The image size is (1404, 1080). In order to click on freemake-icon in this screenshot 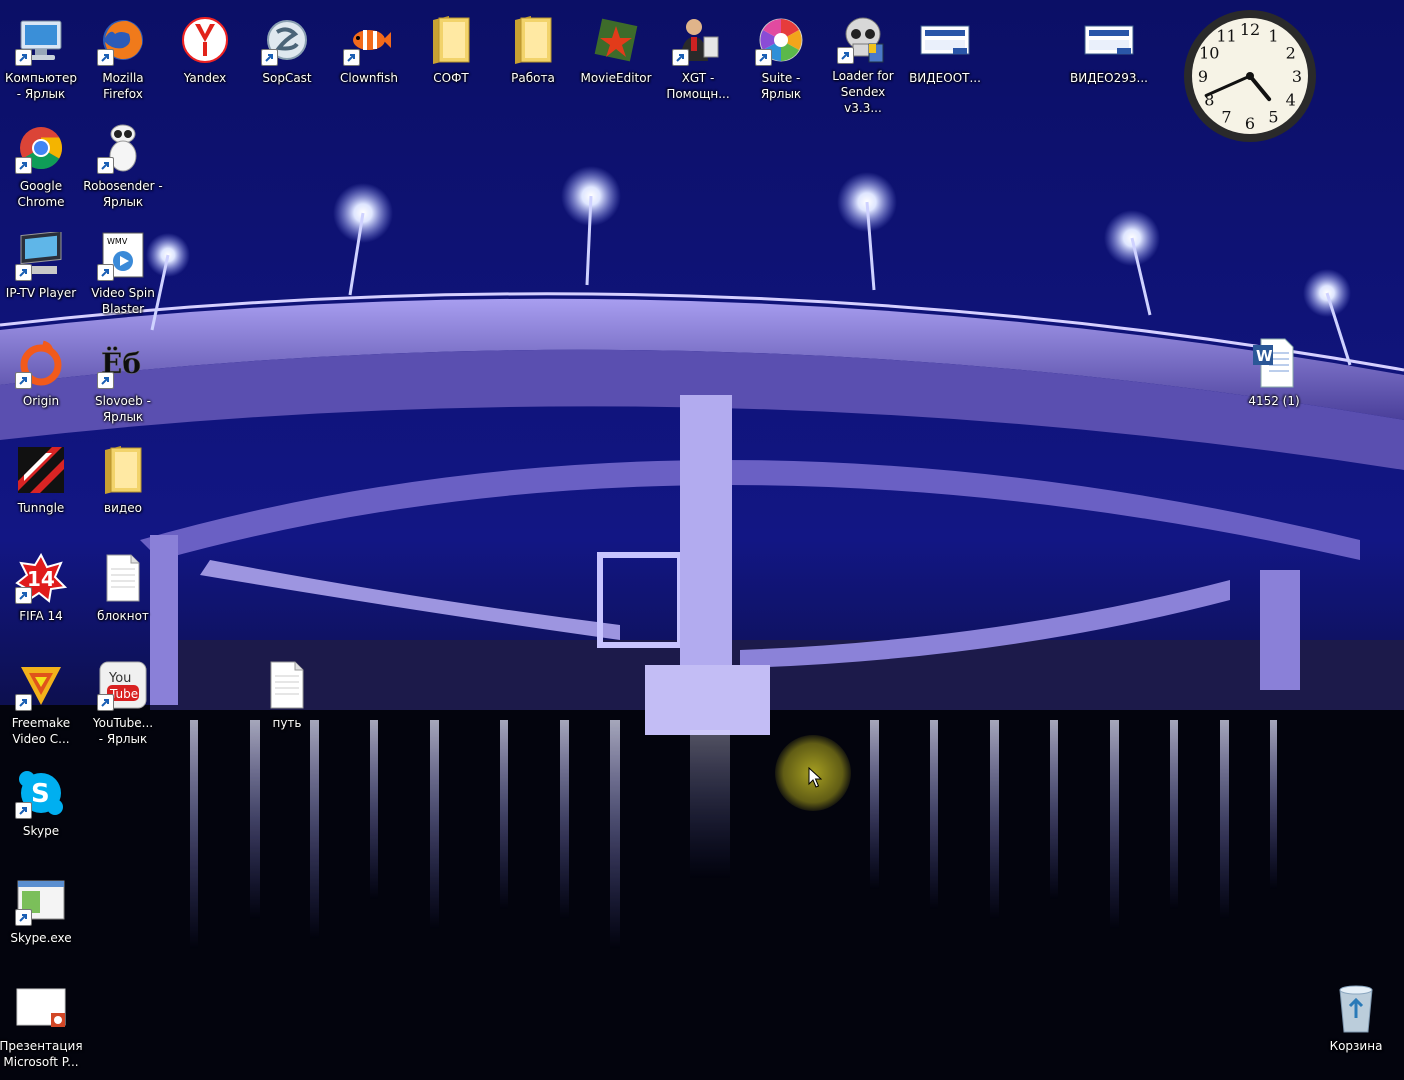, I will do `click(41, 685)`.